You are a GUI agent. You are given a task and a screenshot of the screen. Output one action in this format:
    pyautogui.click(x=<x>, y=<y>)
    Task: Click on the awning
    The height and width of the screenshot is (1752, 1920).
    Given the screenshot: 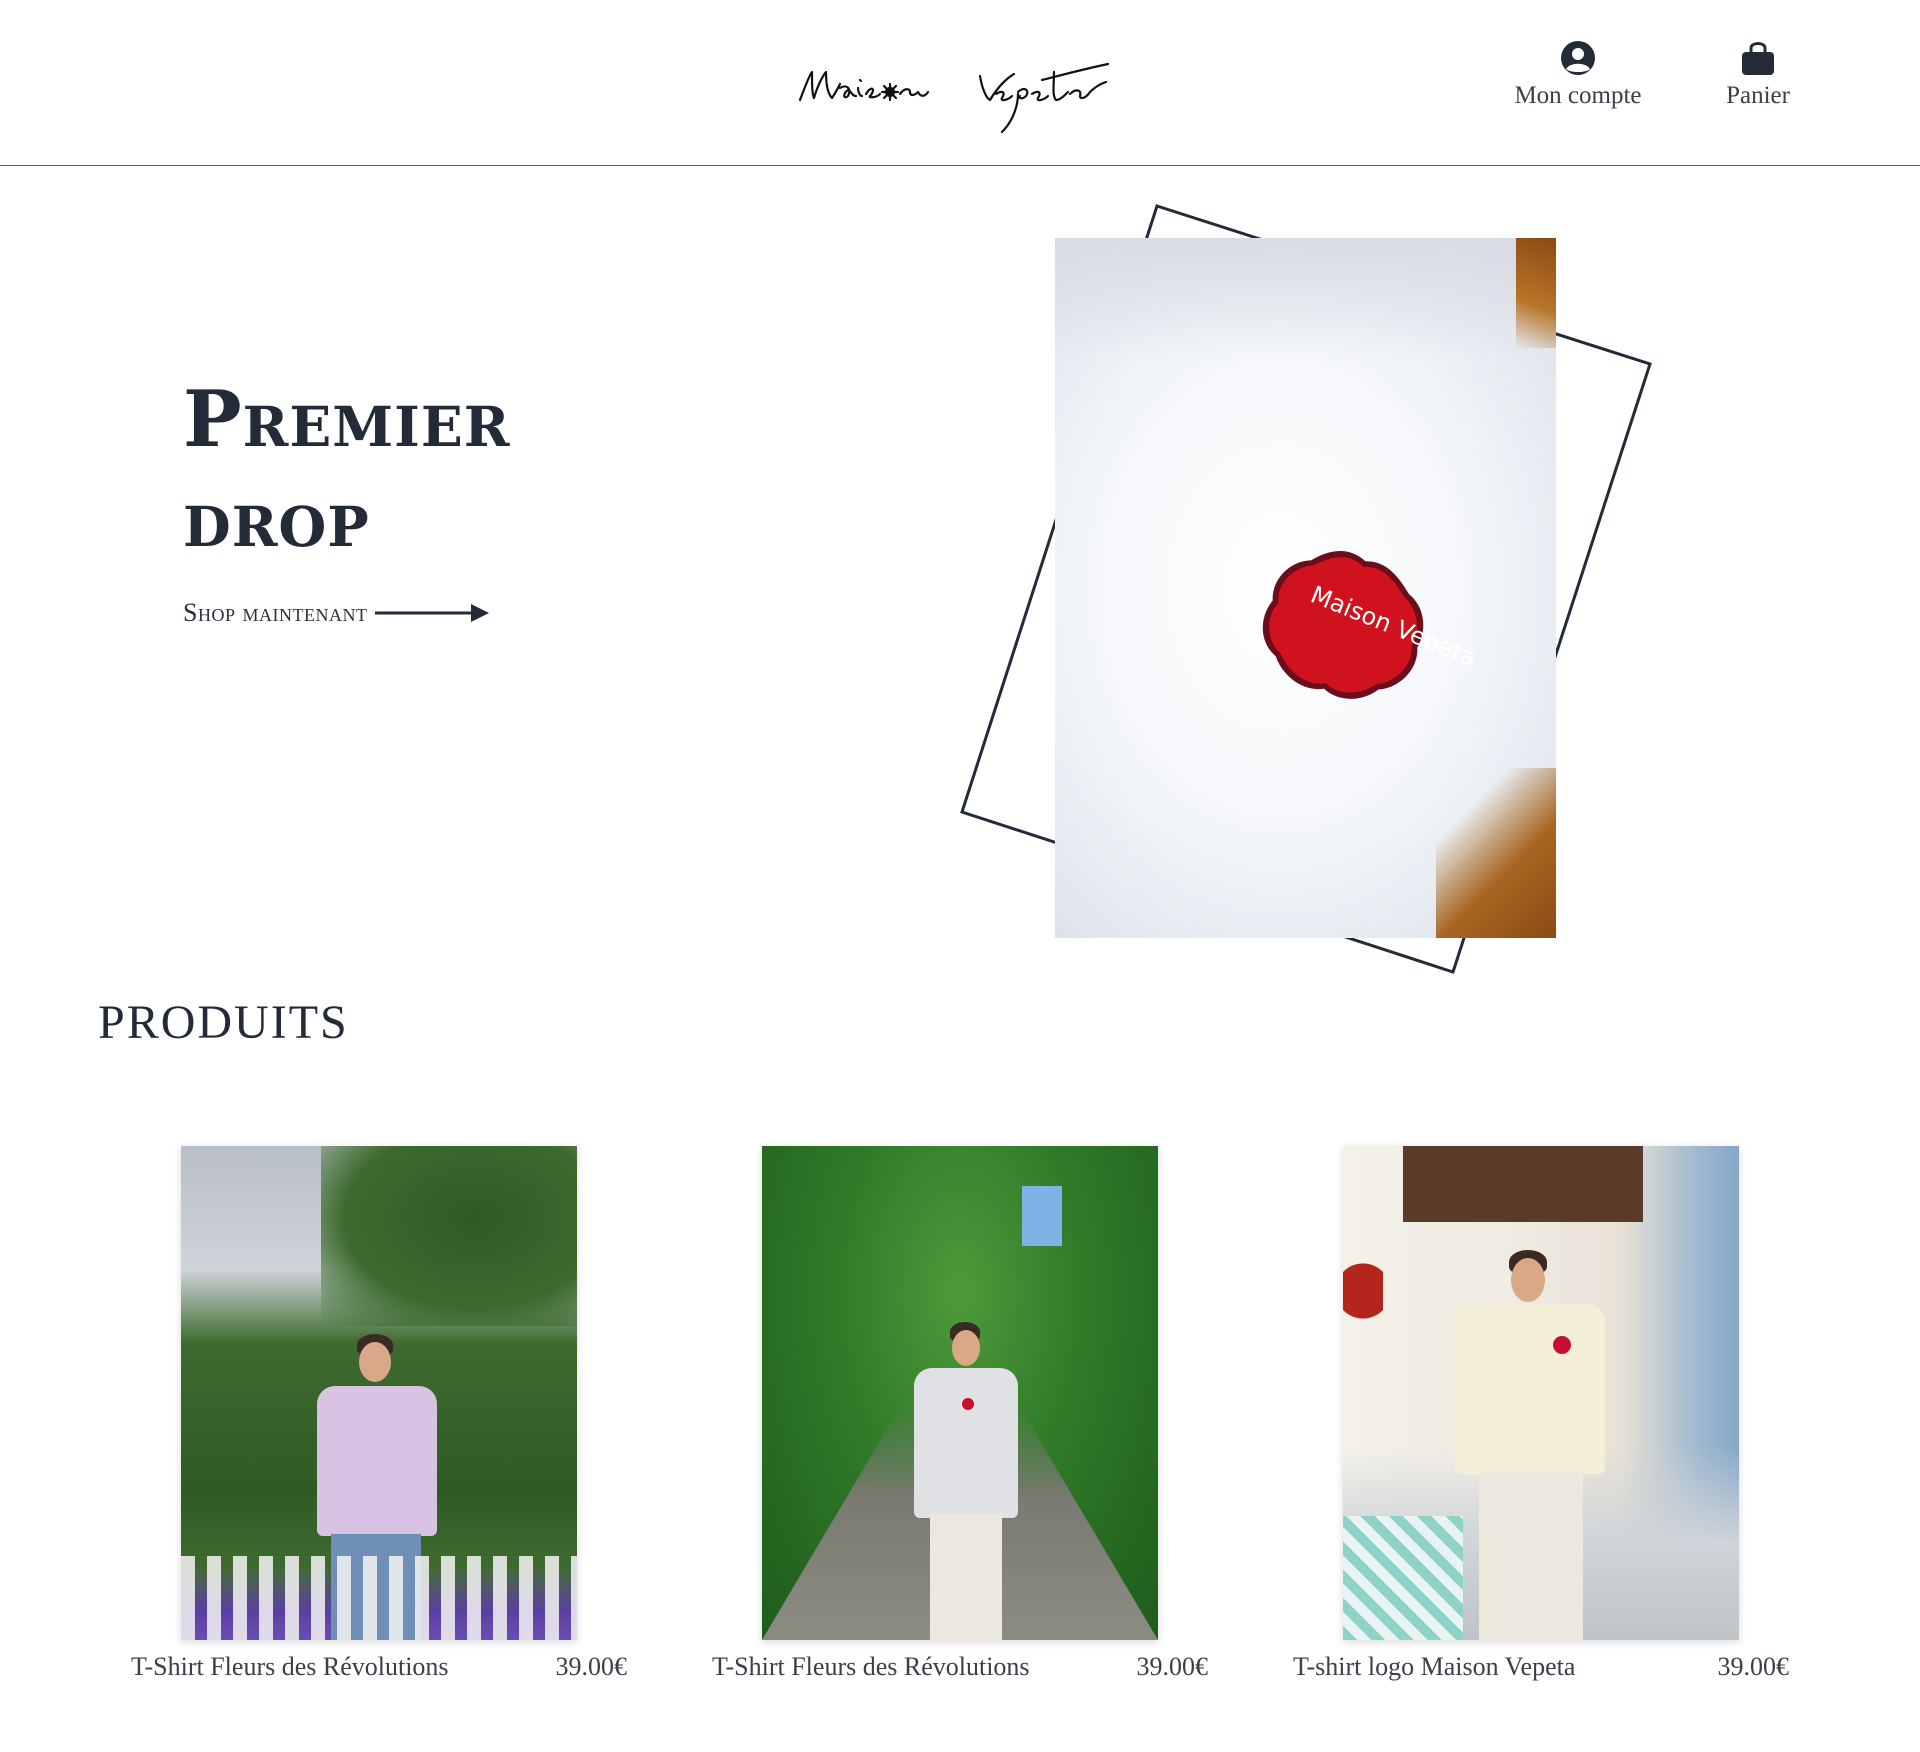 What is the action you would take?
    pyautogui.click(x=1523, y=1184)
    